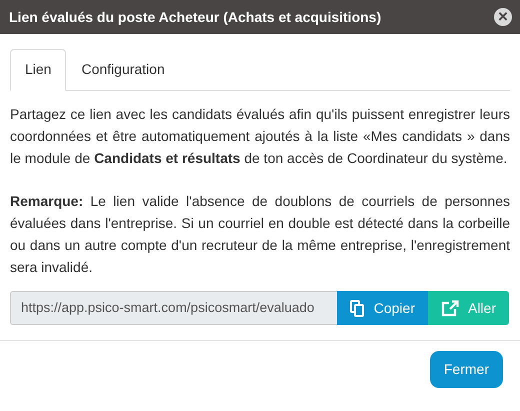  Describe the element at coordinates (382, 308) in the screenshot. I see `copy-button: Copier` at that location.